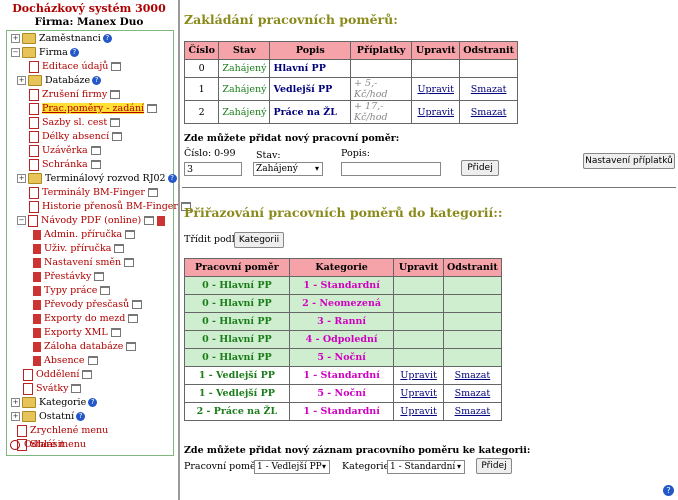 The image size is (678, 500). I want to click on tree-item-zaloha: Záloha databáze, so click(85, 347).